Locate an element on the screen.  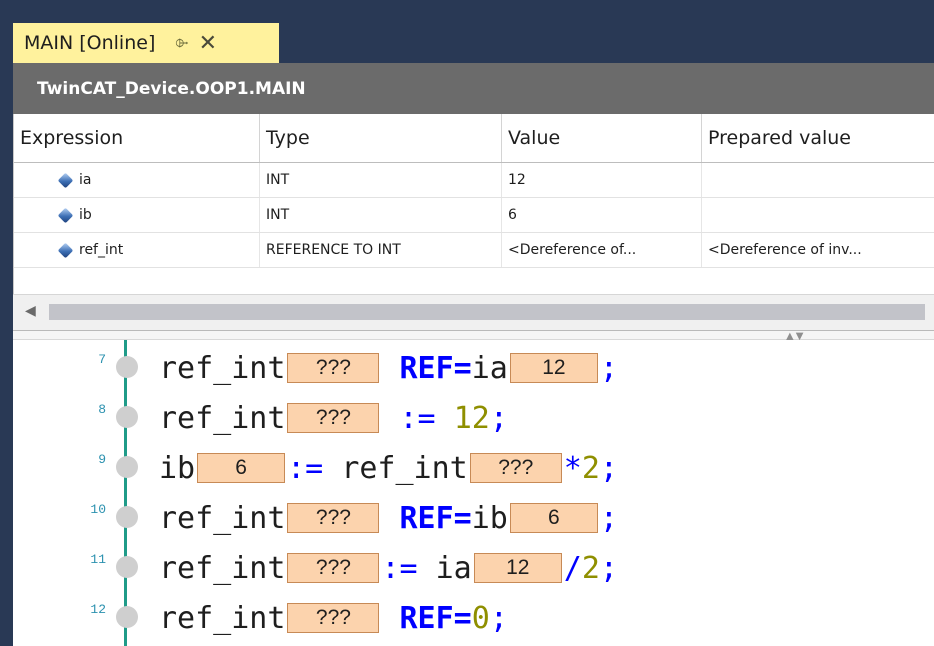
line-number: 9 is located at coordinates (102, 459).